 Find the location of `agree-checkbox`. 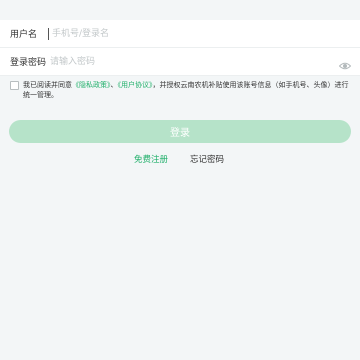

agree-checkbox is located at coordinates (14, 85).